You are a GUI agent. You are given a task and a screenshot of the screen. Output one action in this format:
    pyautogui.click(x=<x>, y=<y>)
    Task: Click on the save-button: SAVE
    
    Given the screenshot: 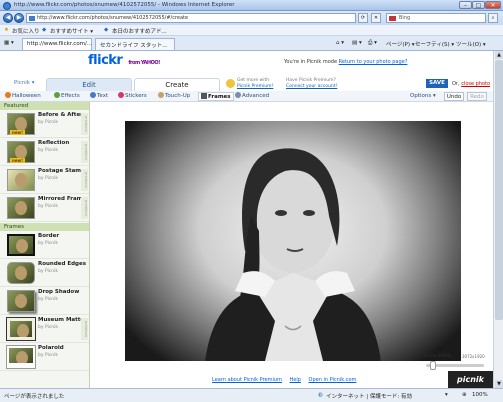 What is the action you would take?
    pyautogui.click(x=437, y=83)
    